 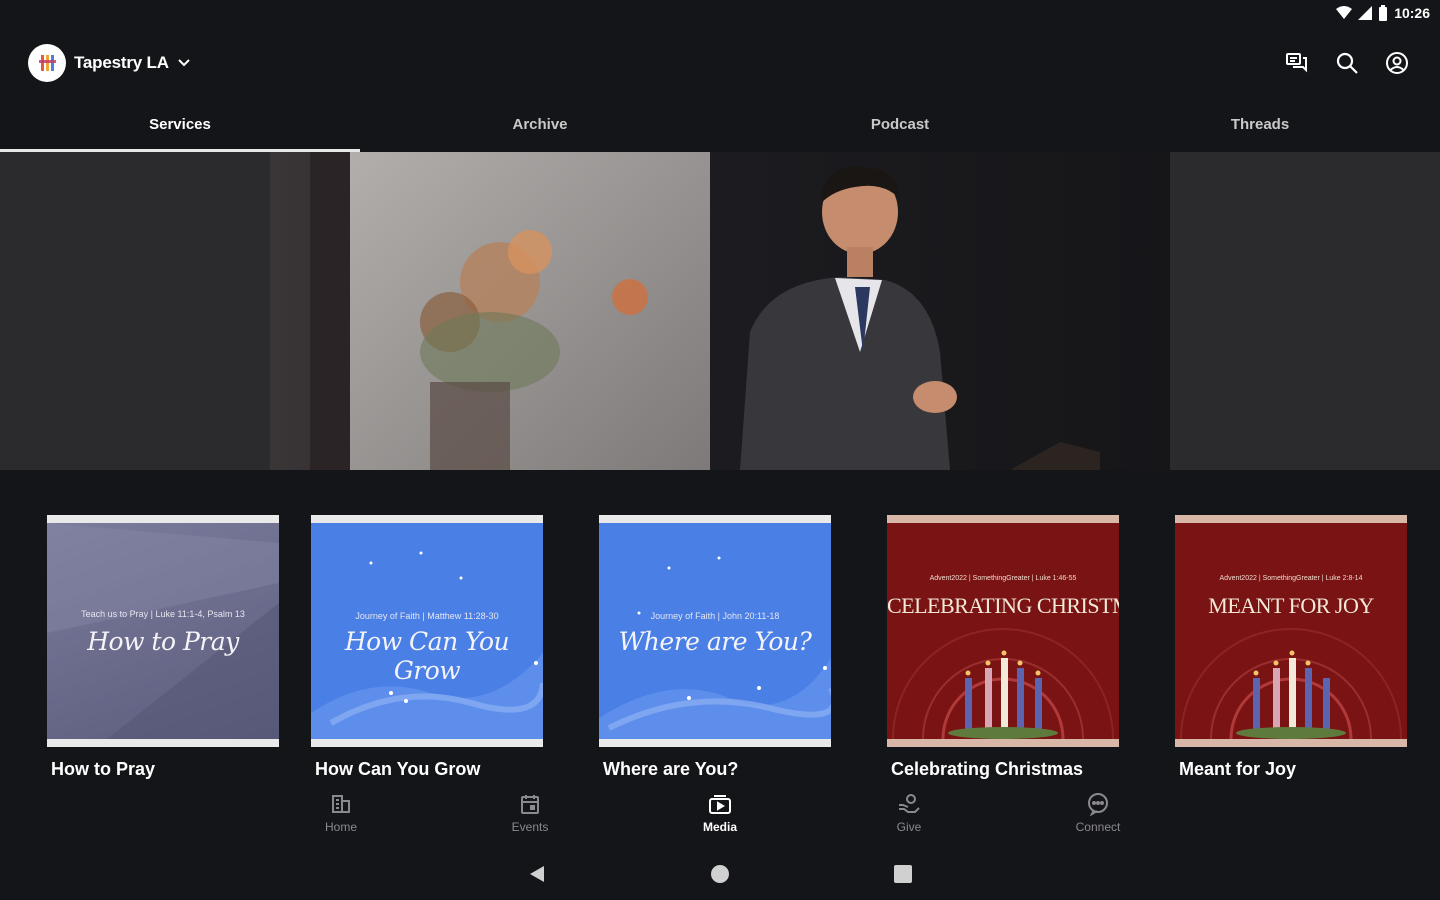 What do you see at coordinates (1098, 827) in the screenshot?
I see `nav-connect-label: Connect` at bounding box center [1098, 827].